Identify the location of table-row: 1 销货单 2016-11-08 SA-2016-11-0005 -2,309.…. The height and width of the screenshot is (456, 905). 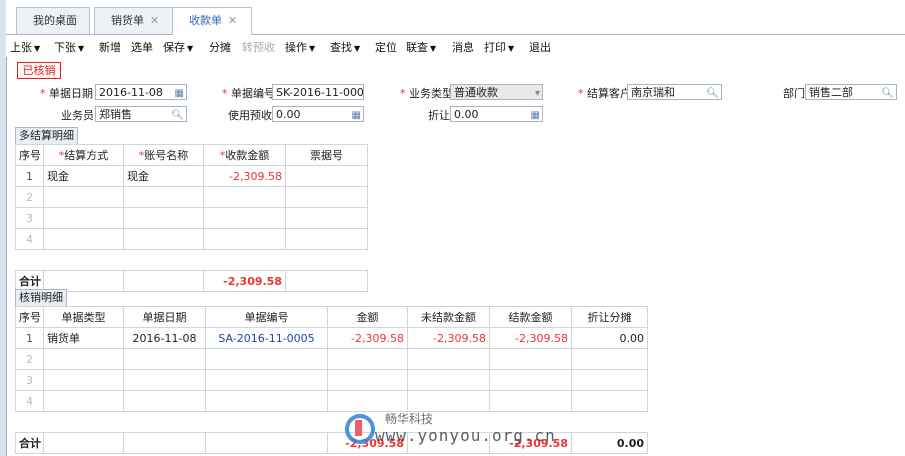
(331, 338).